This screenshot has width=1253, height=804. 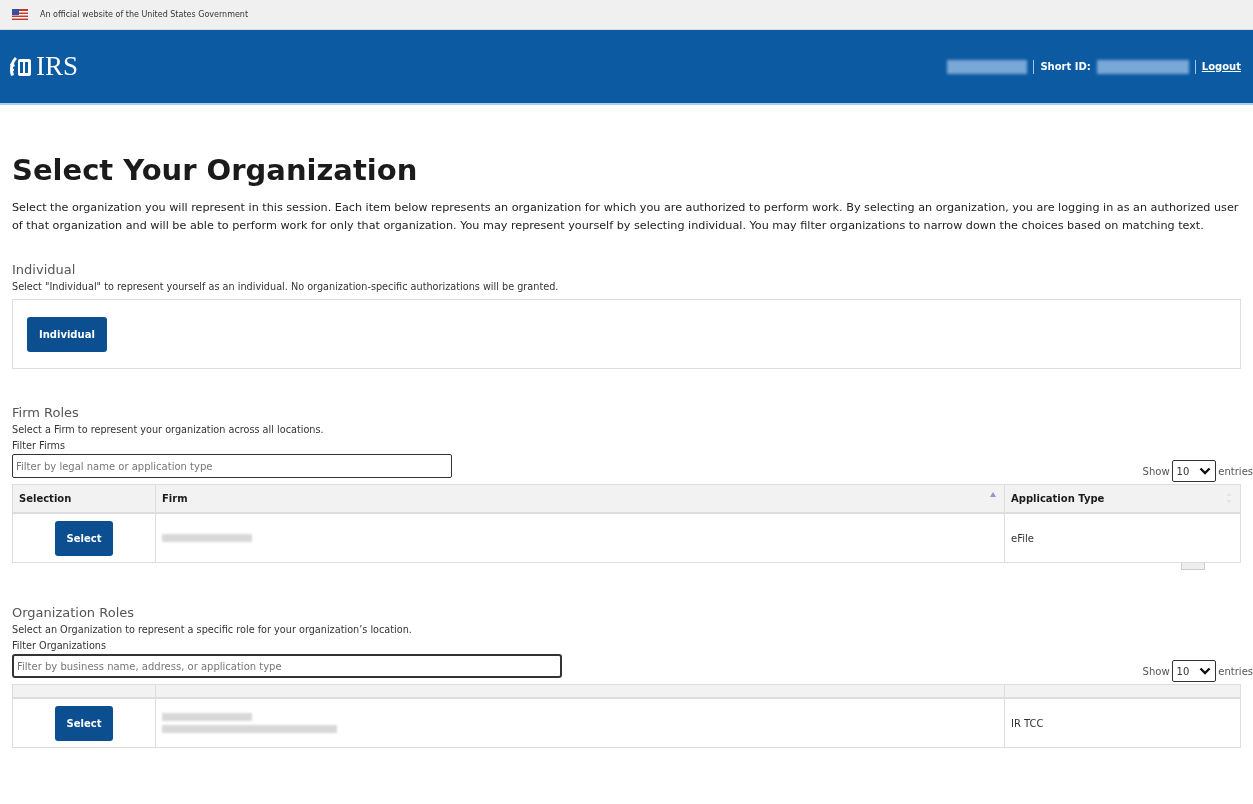 What do you see at coordinates (74, 613) in the screenshot?
I see `section-heading: Organization Roles` at bounding box center [74, 613].